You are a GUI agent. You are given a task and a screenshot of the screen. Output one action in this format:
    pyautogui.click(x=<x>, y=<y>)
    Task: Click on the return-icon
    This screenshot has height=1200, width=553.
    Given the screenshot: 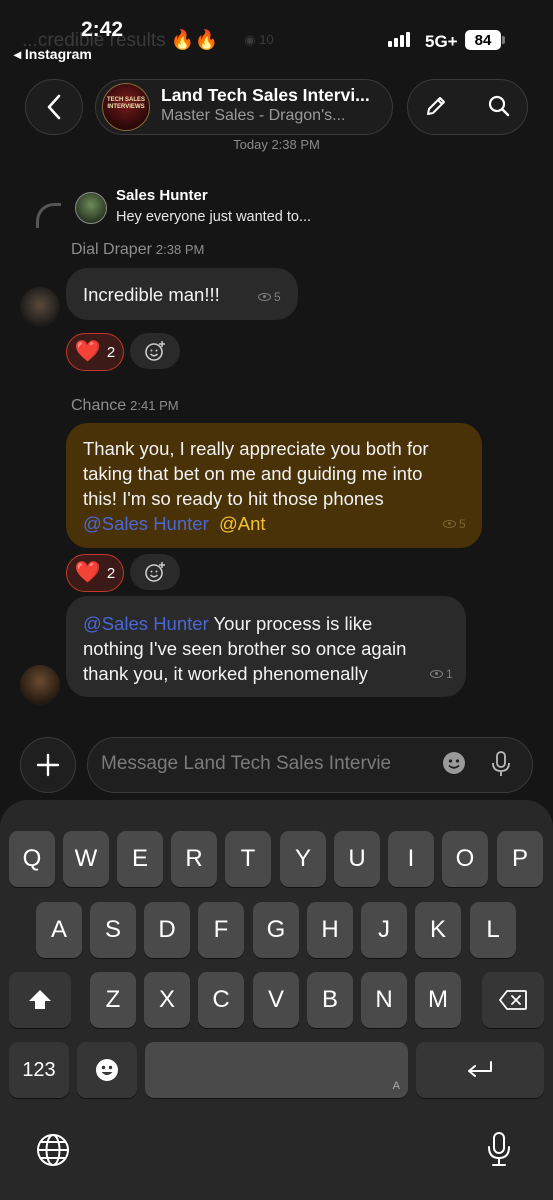 What is the action you would take?
    pyautogui.click(x=480, y=1069)
    